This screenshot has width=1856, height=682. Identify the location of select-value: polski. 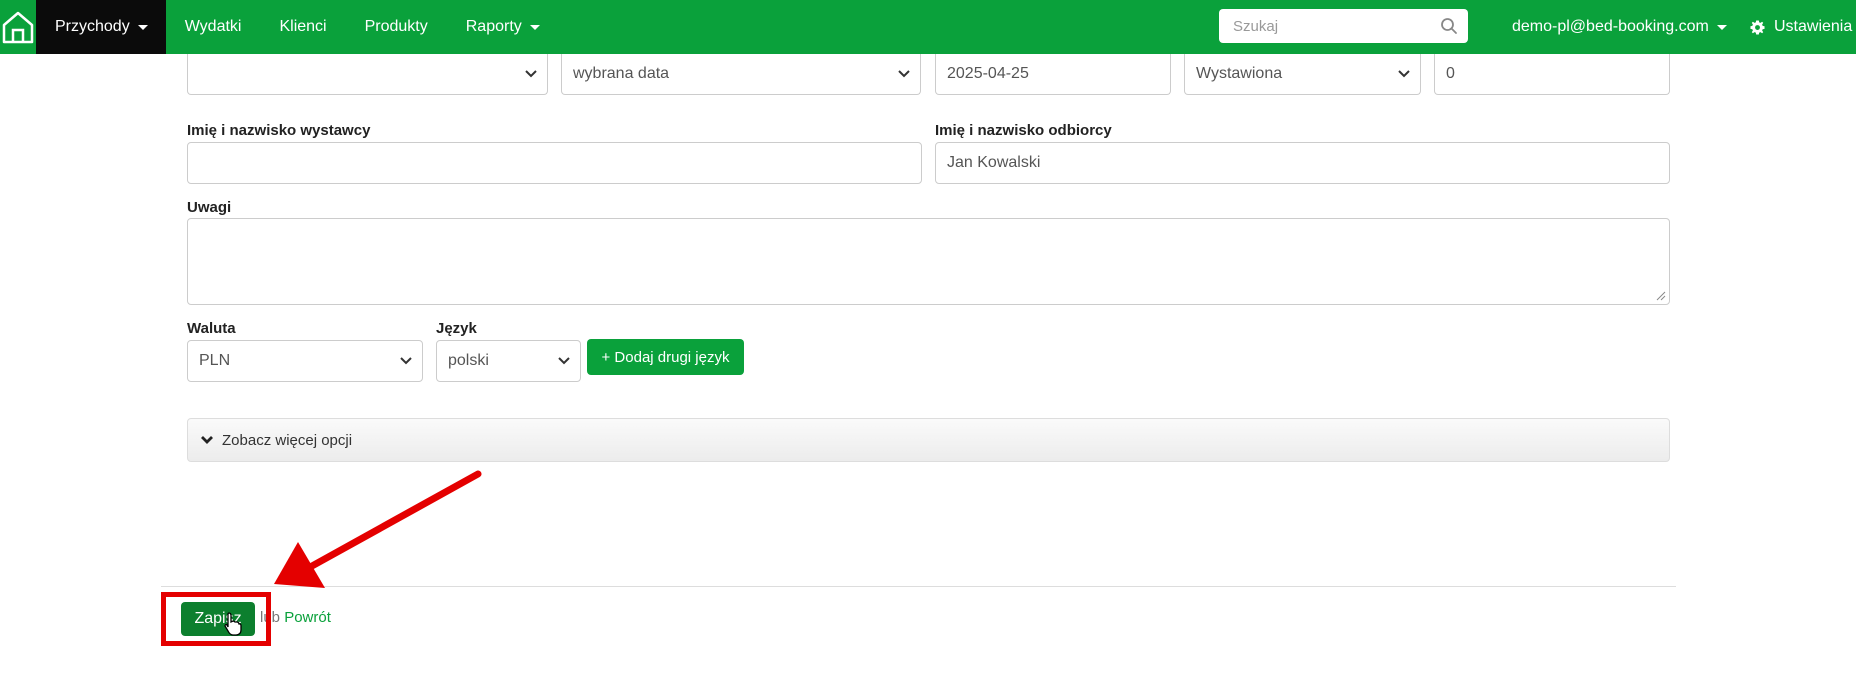
(468, 360).